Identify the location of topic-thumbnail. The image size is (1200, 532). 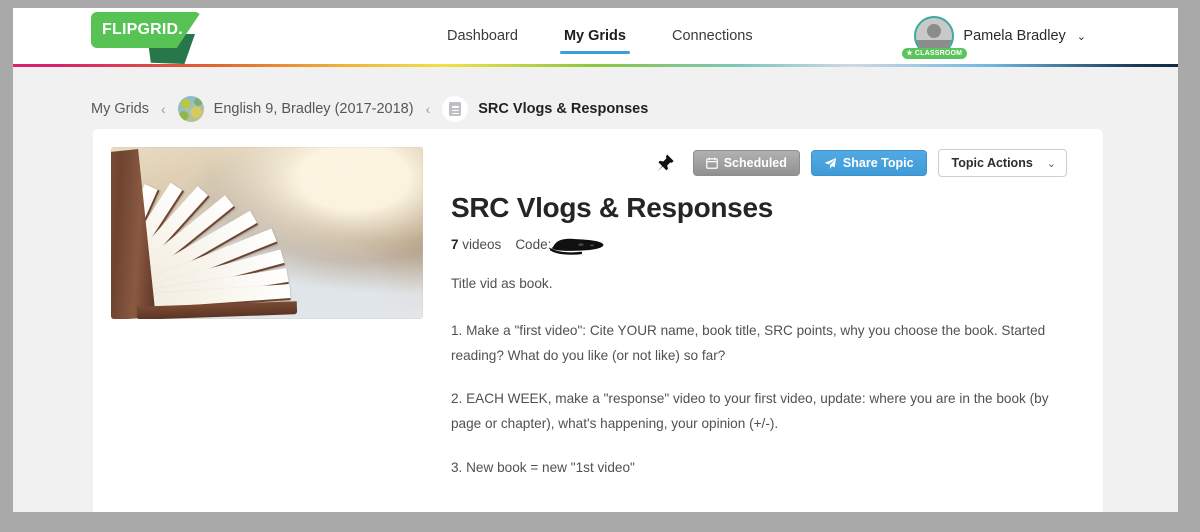
(267, 233).